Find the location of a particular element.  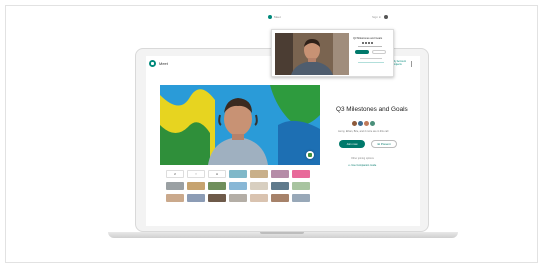

account-info: My Account projects is located at coordinates (402, 63).